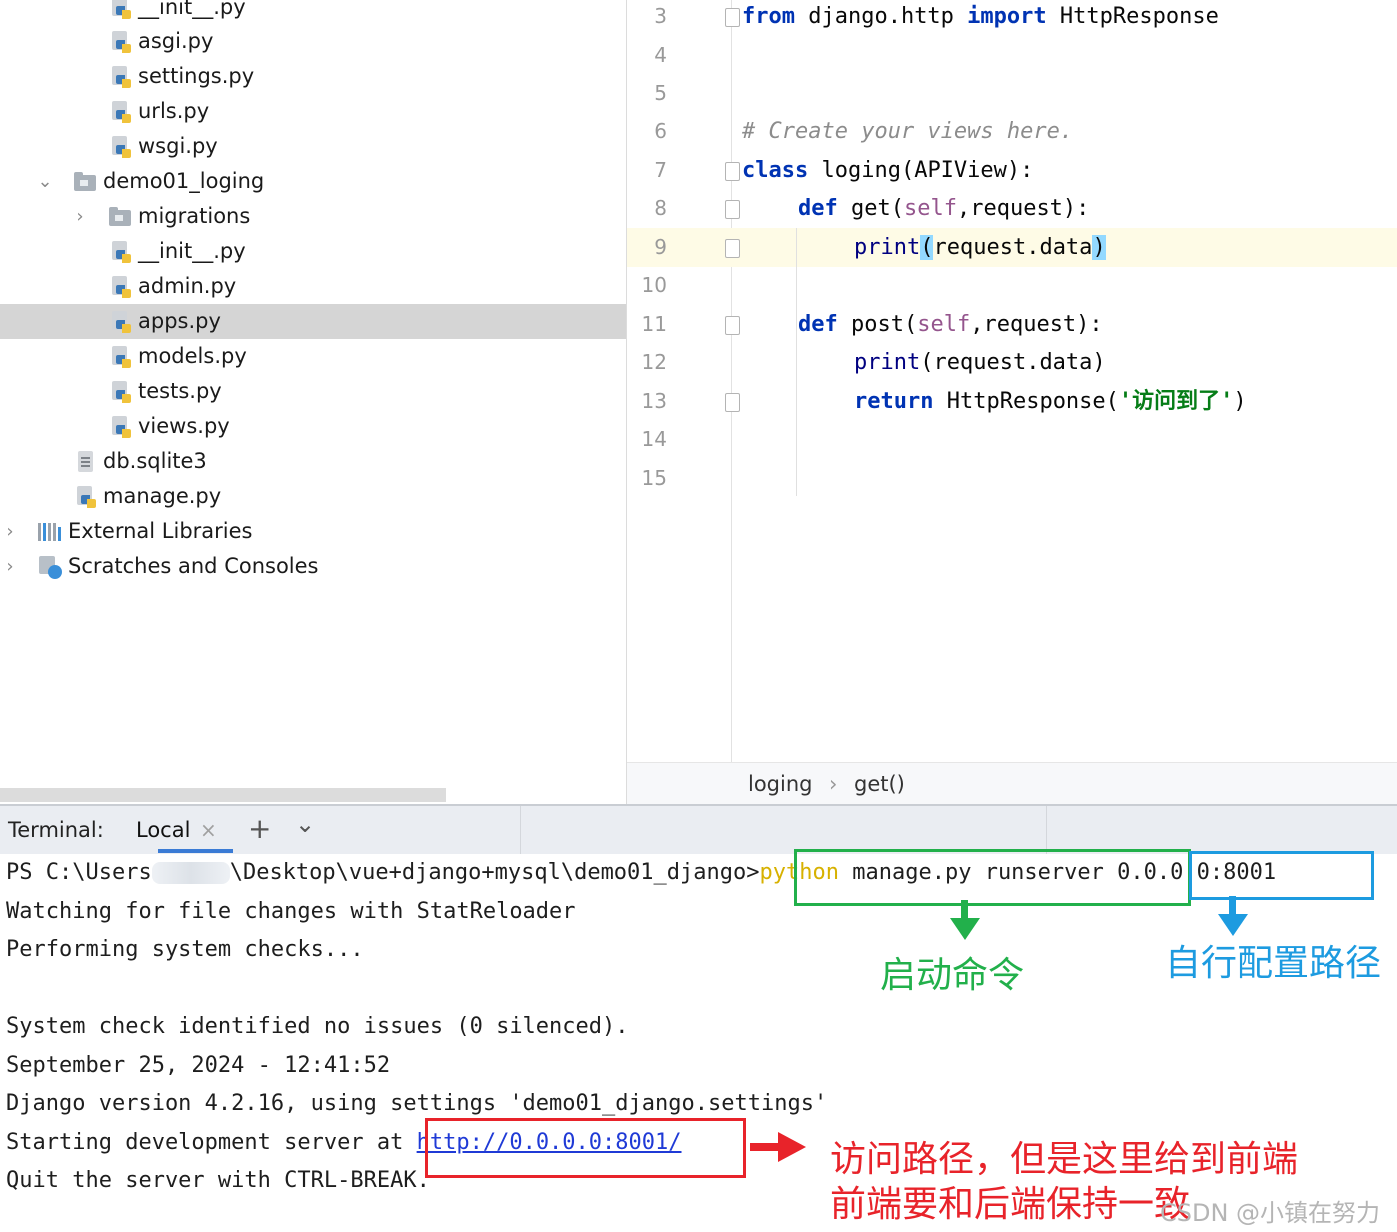 This screenshot has height=1232, width=1397. I want to click on start-command-highlight-box, so click(992, 877).